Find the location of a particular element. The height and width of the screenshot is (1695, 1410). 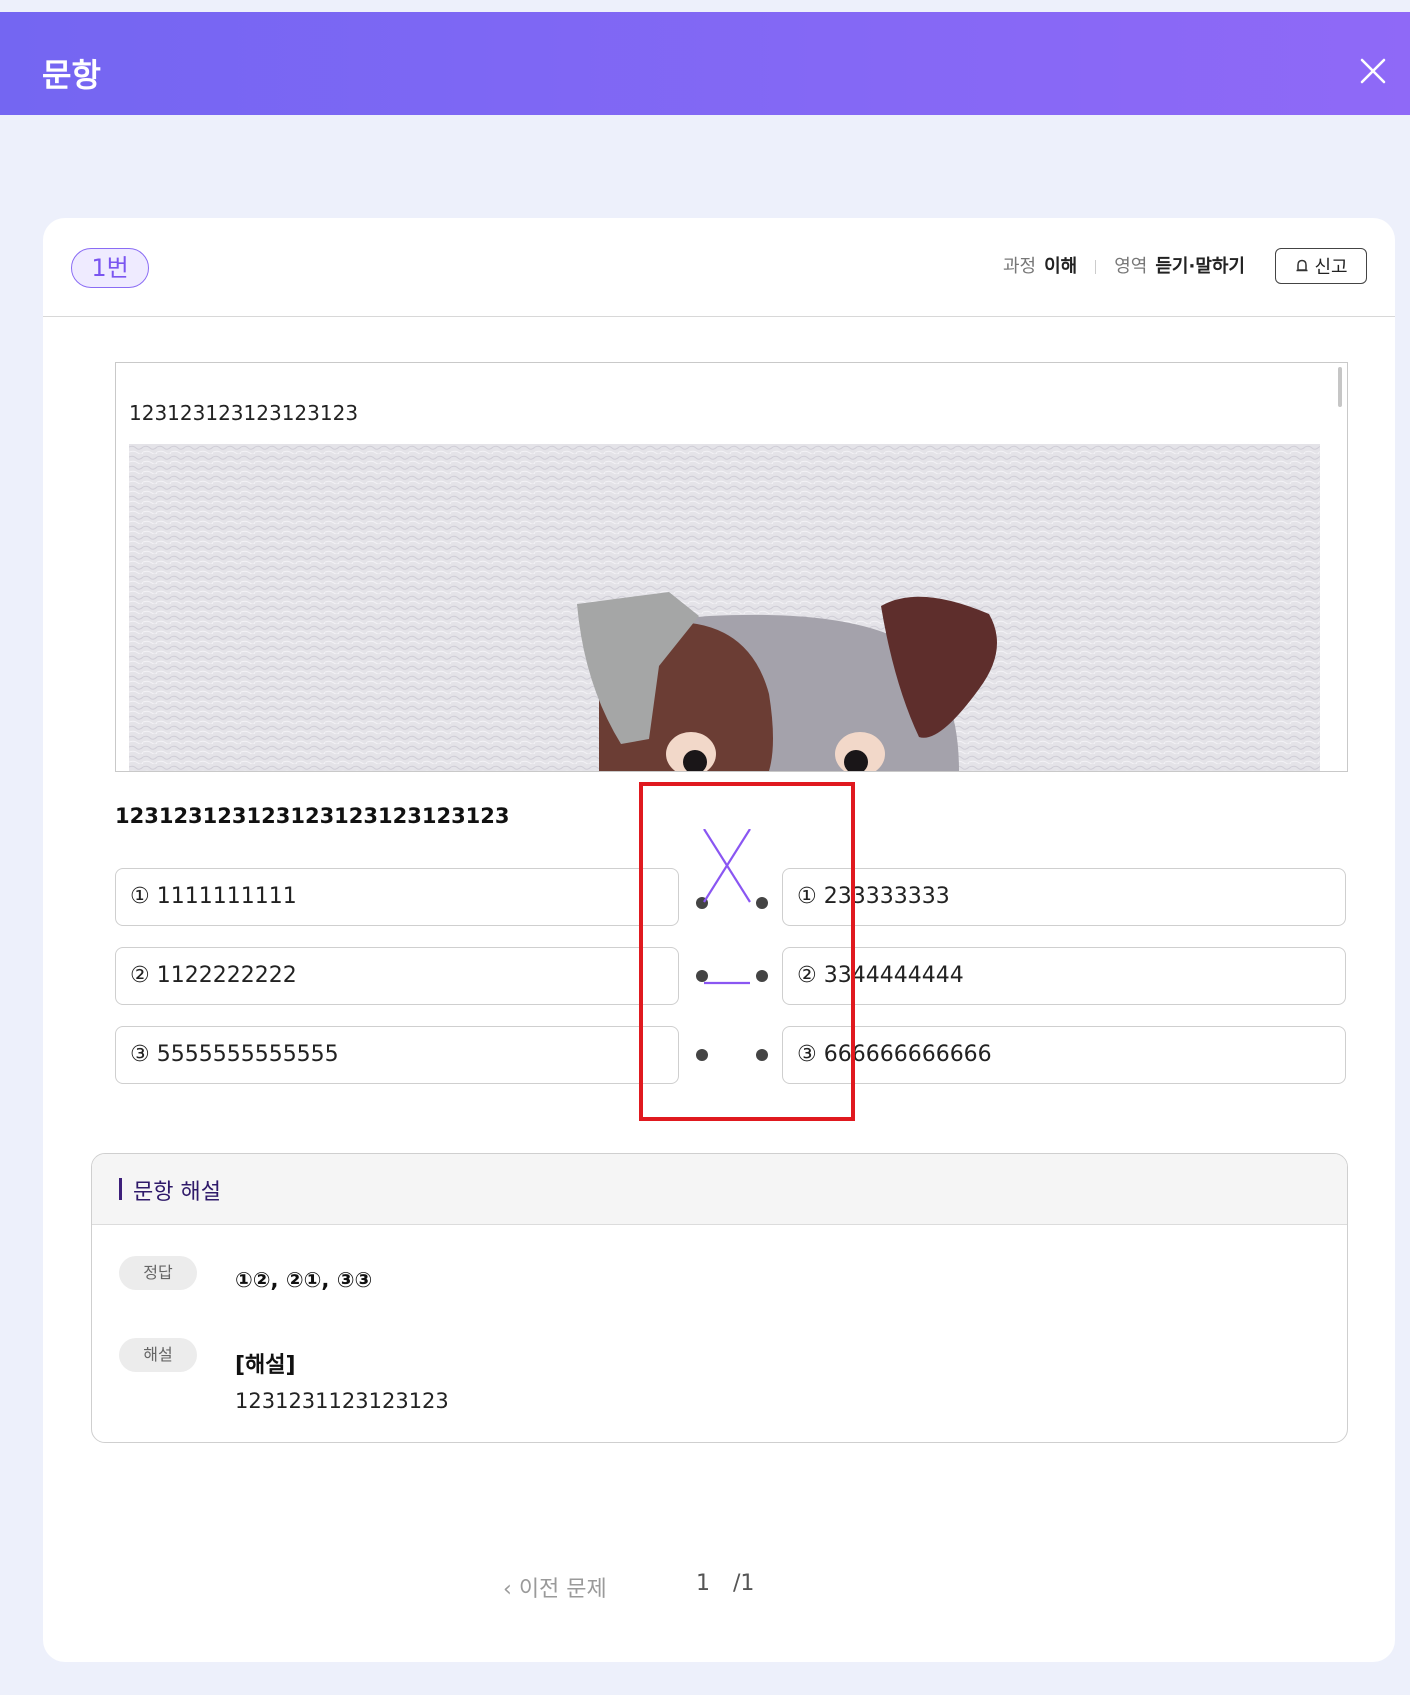

right-option-1: ① 233333333 is located at coordinates (1064, 897).